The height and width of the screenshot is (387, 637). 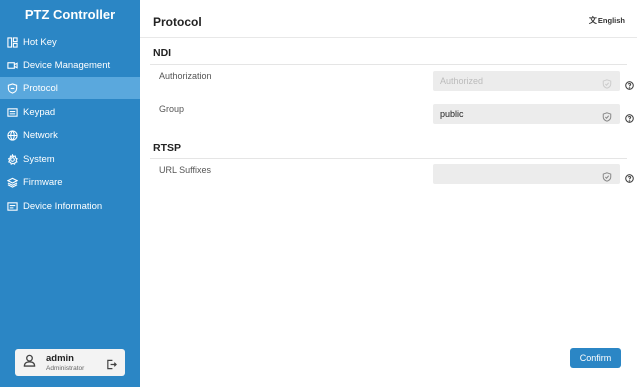 What do you see at coordinates (70, 135) in the screenshot?
I see `sidebar-item-network: Network` at bounding box center [70, 135].